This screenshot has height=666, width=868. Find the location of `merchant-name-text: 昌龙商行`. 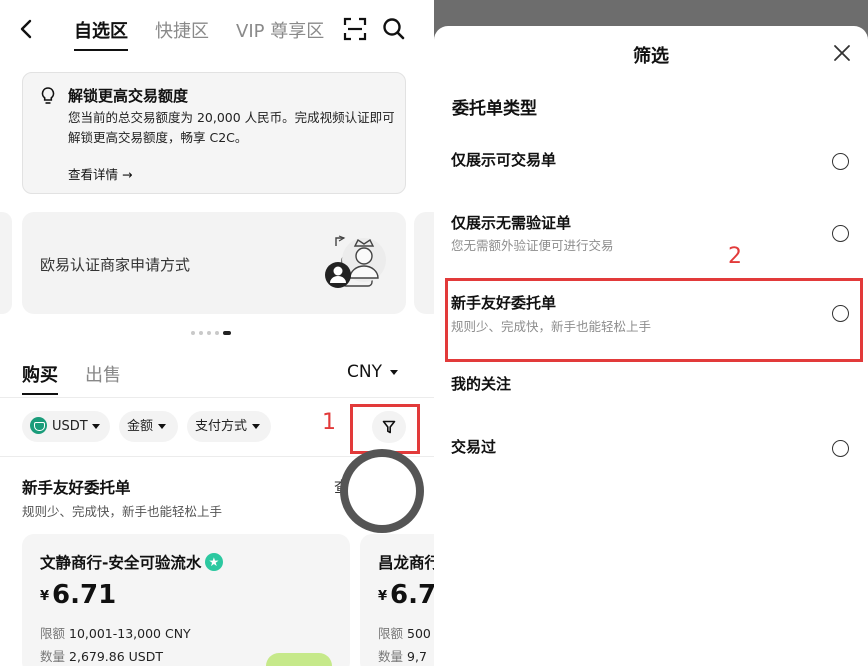

merchant-name-text: 昌龙商行 is located at coordinates (406, 563).